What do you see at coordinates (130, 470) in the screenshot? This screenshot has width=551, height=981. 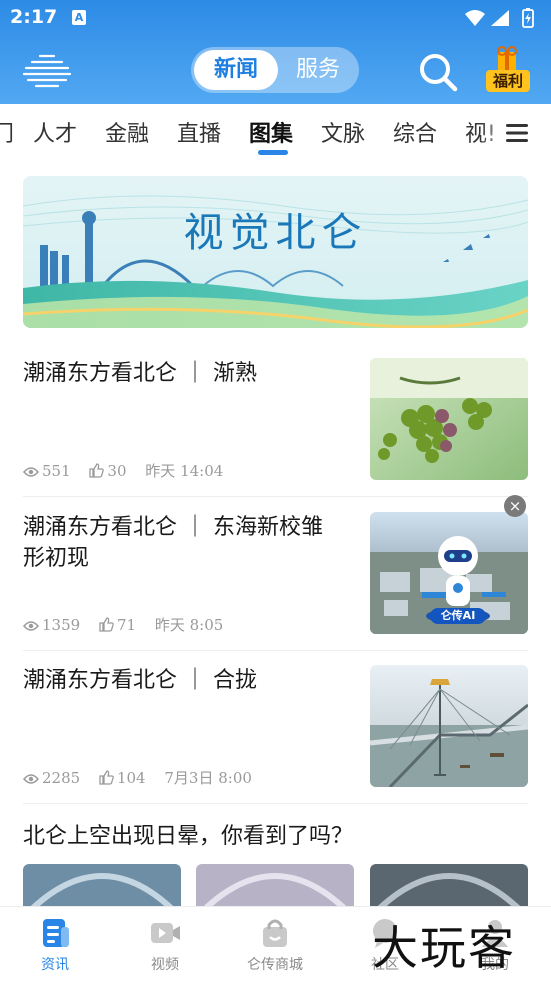 I see `news-meta: 551 30 昨天 14:04` at bounding box center [130, 470].